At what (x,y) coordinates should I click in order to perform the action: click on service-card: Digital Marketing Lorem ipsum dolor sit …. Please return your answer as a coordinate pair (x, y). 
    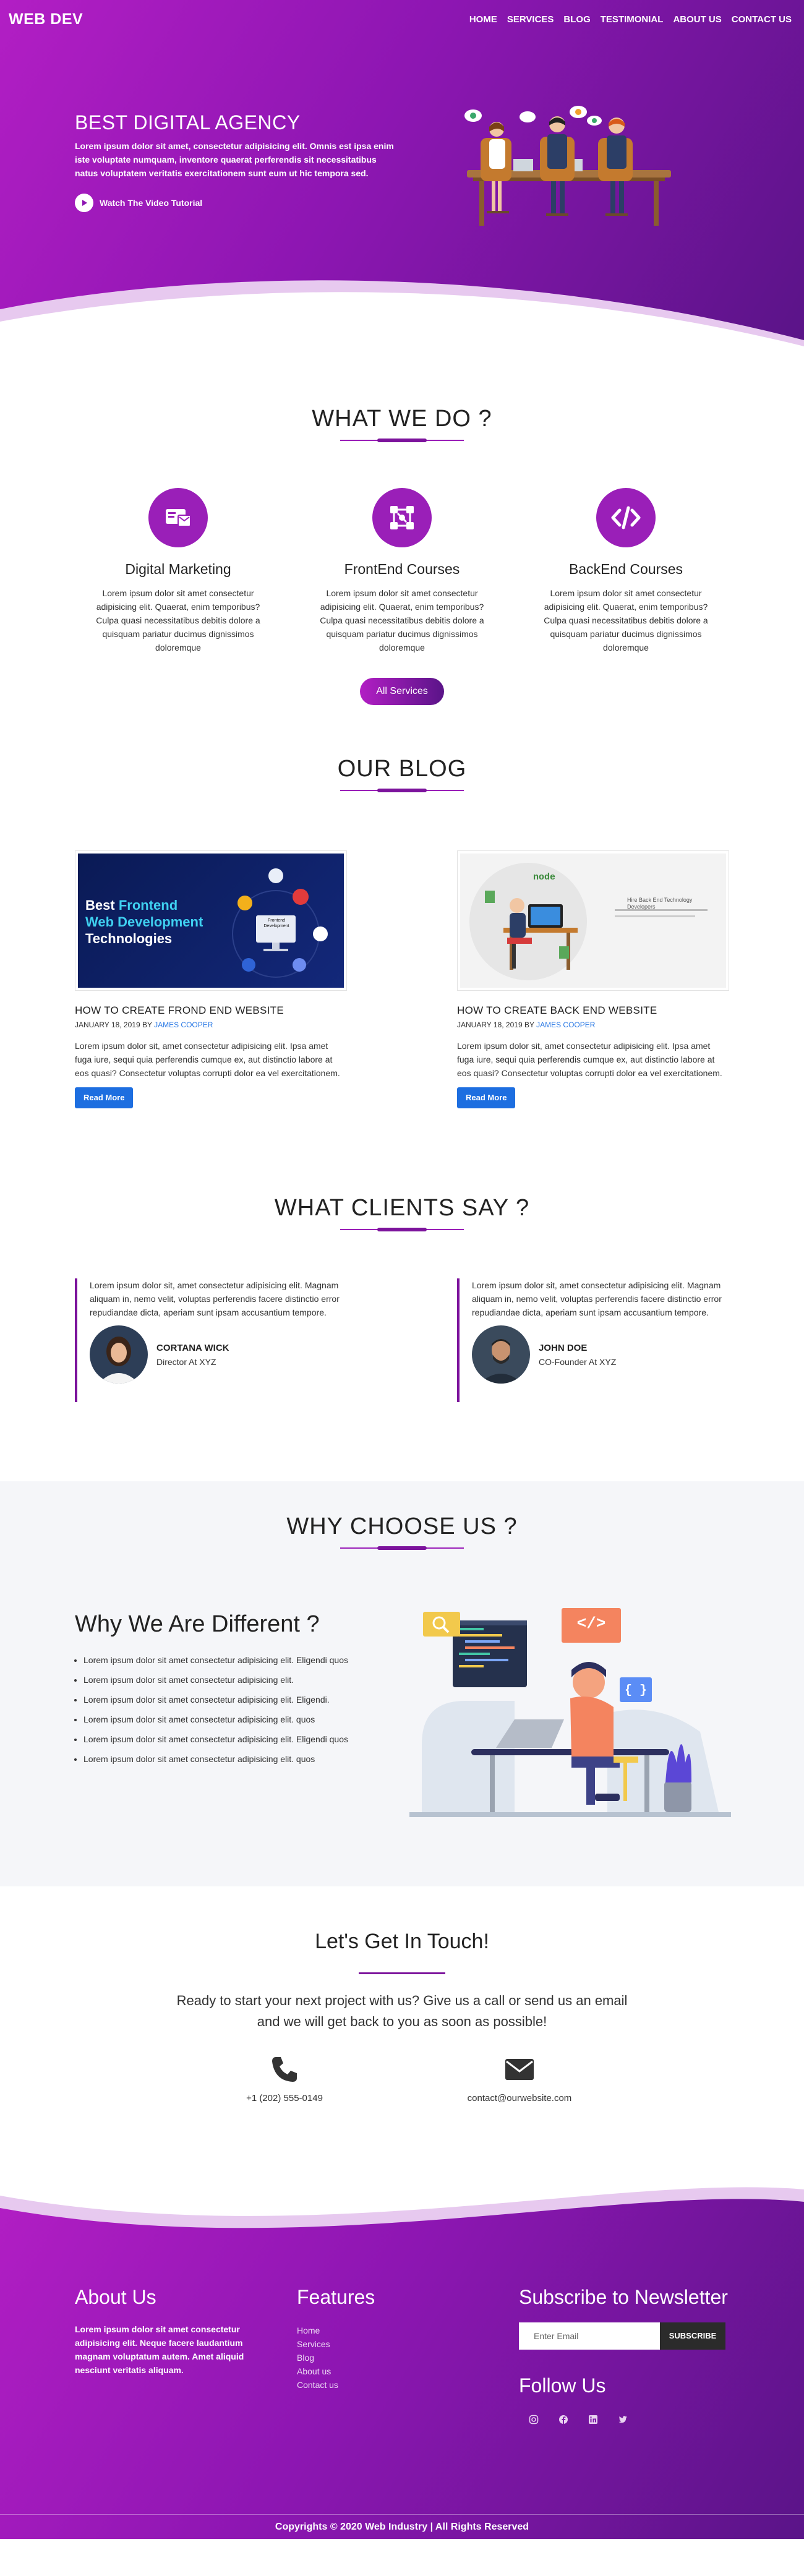
    Looking at the image, I should click on (178, 571).